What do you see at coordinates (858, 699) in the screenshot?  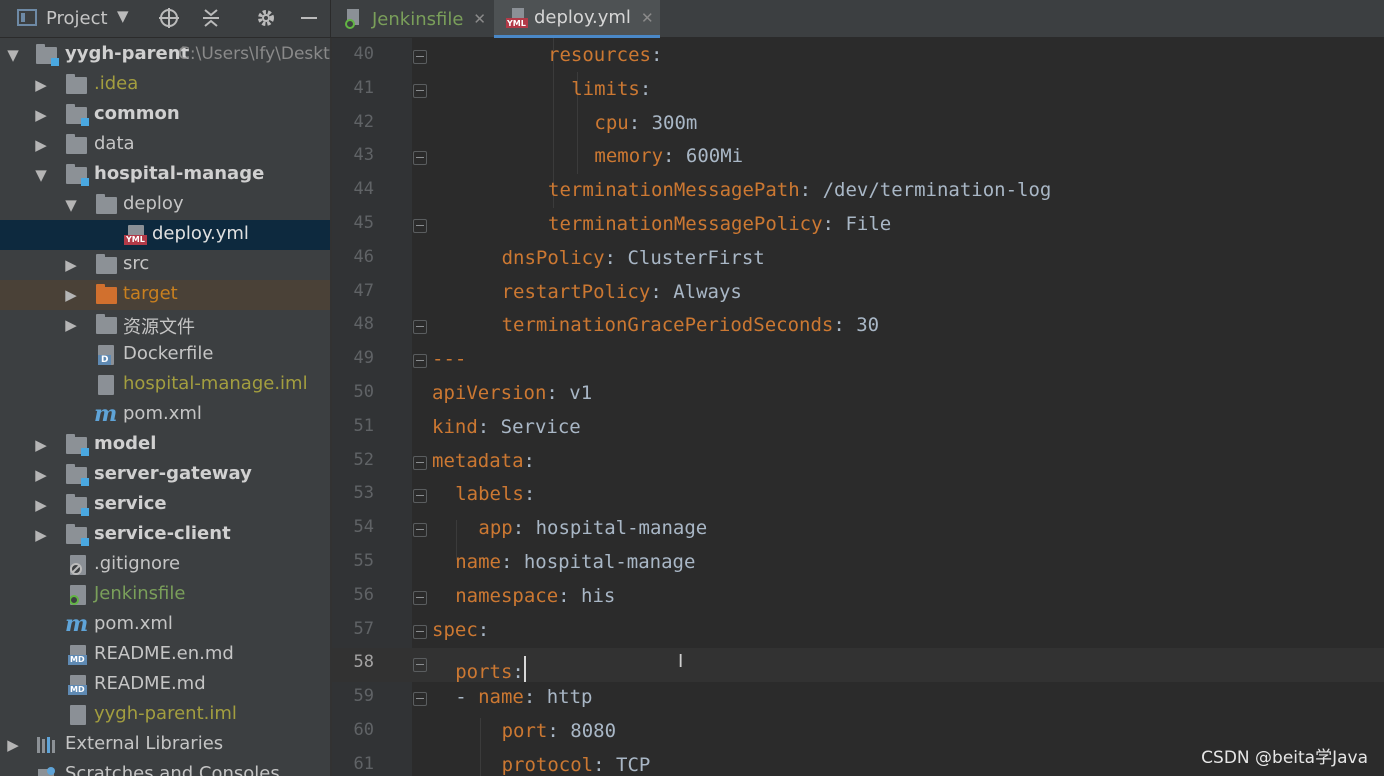 I see `code-line: 59 - name: http` at bounding box center [858, 699].